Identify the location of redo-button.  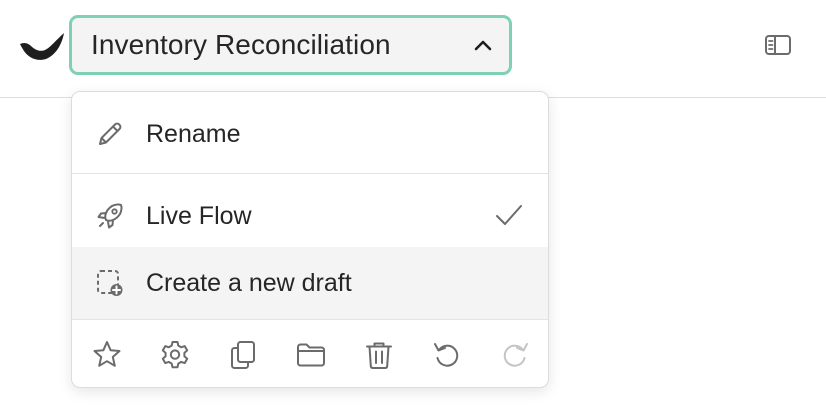
(515, 355).